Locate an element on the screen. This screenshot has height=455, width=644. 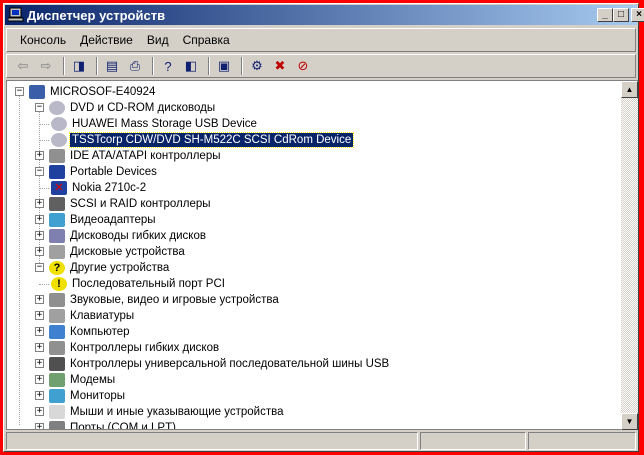
tree-guide-line is located at coordinates (19, 259).